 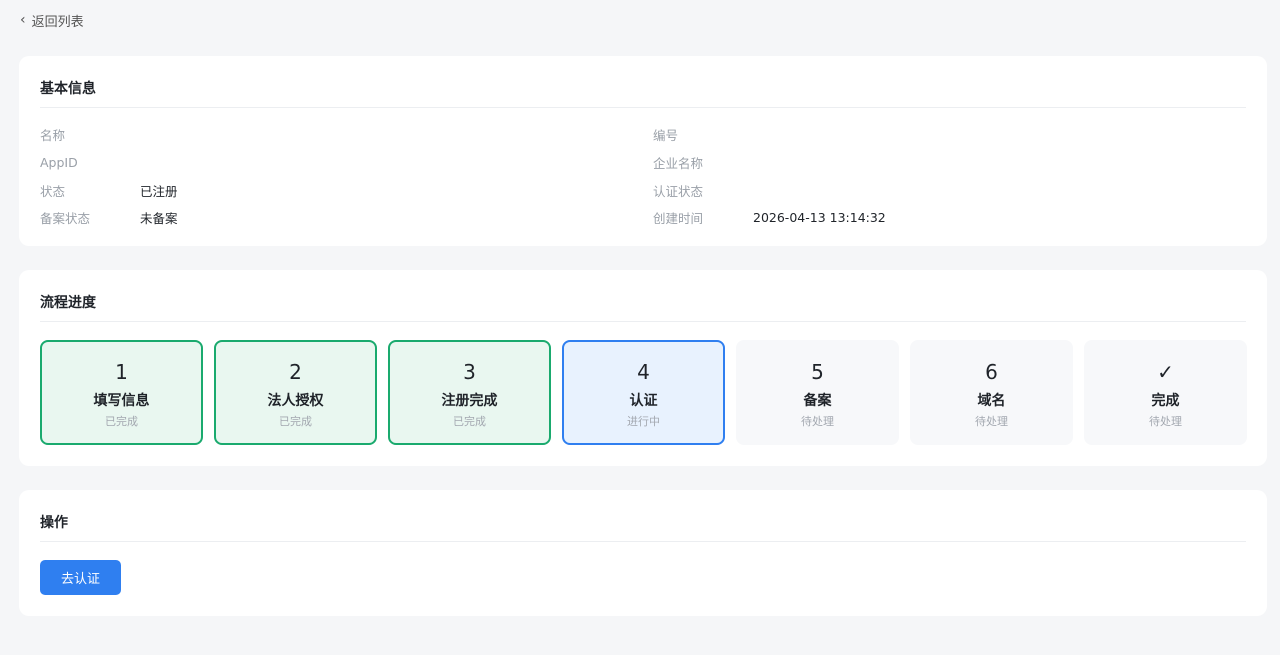 I want to click on step-number: 4, so click(x=643, y=372).